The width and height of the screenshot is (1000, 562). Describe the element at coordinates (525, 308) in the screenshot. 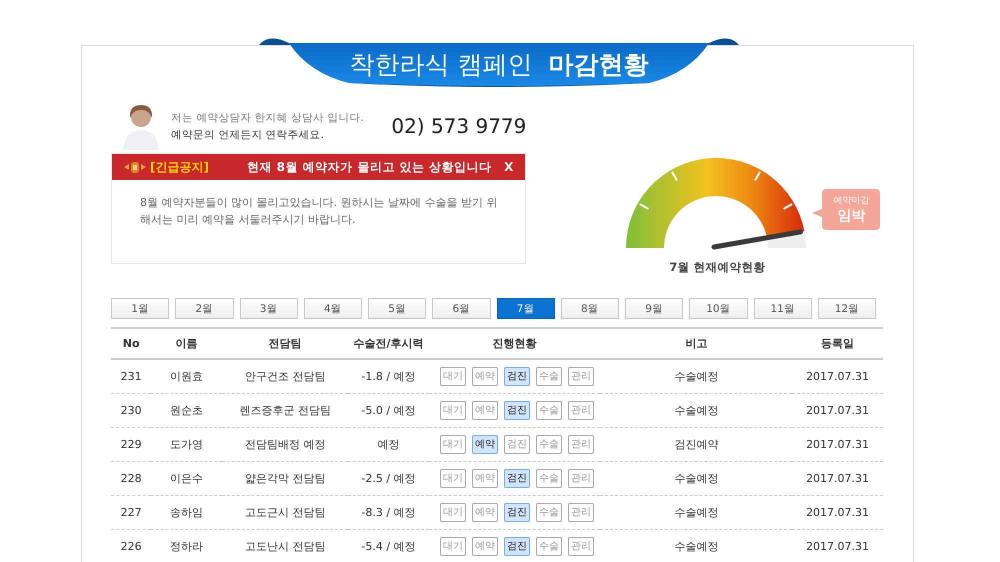

I see `month-tab: 7월` at that location.